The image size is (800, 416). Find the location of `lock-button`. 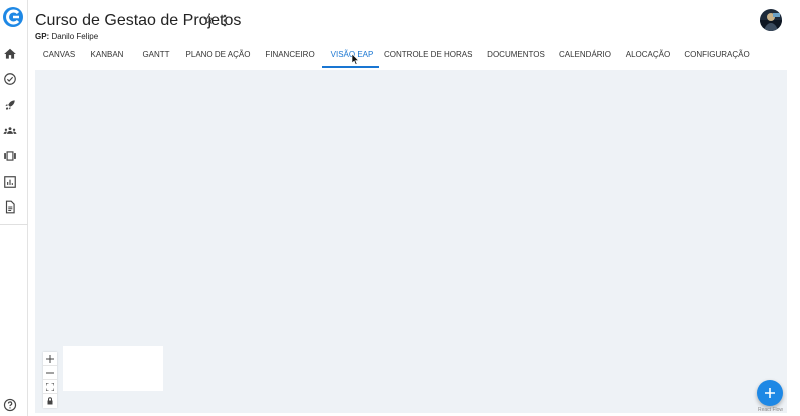

lock-button is located at coordinates (50, 401).